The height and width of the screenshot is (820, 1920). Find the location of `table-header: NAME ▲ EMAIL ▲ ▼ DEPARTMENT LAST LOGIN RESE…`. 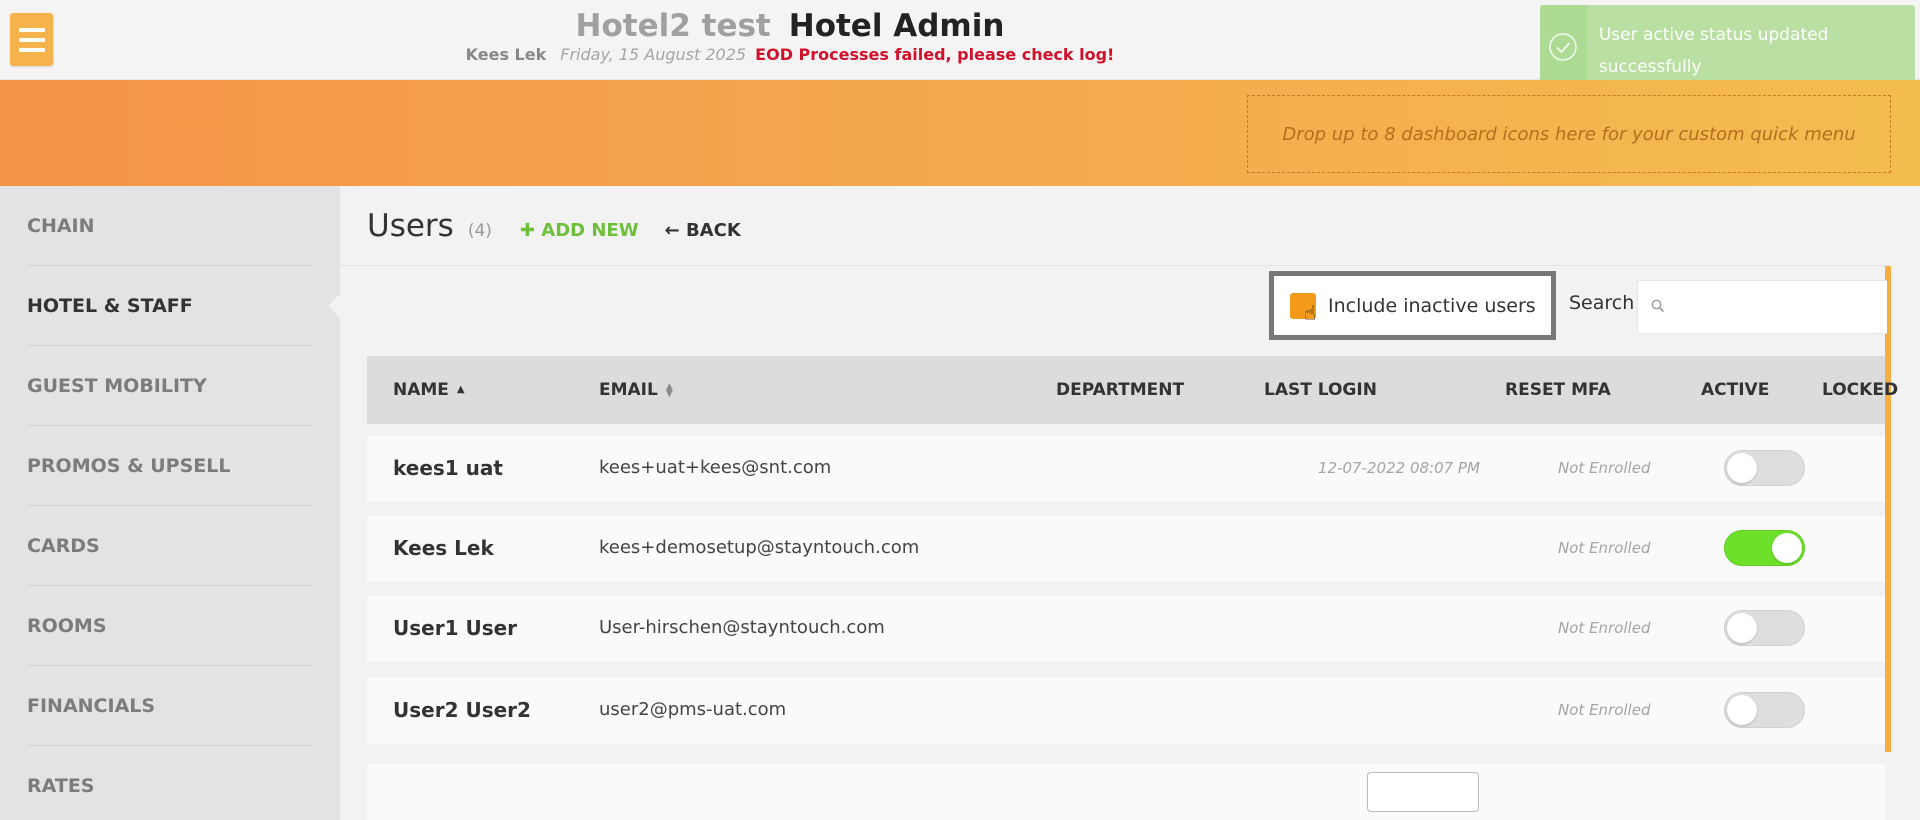

table-header: NAME ▲ EMAIL ▲ ▼ DEPARTMENT LAST LOGIN RESE… is located at coordinates (1132, 390).